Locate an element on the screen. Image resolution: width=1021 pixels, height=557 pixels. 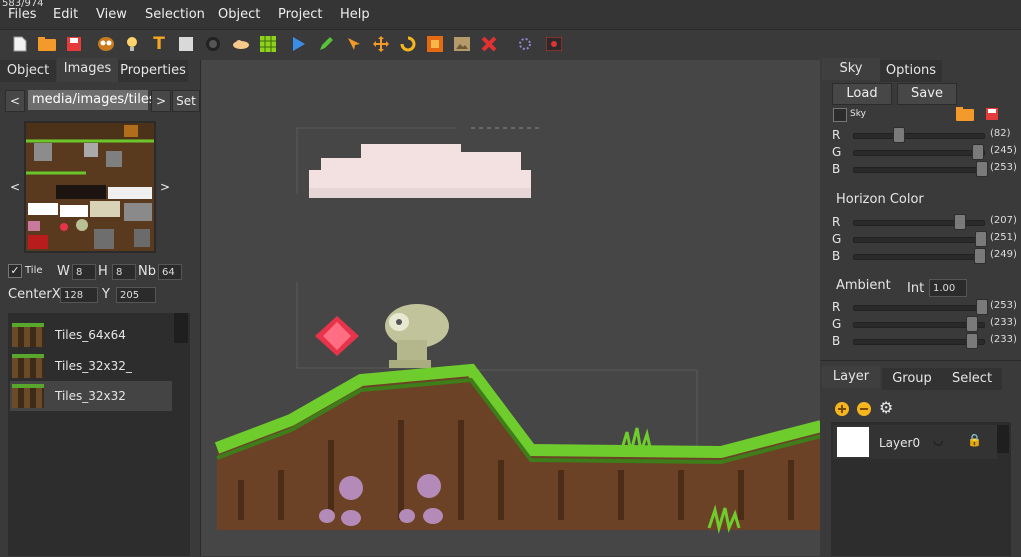
image-icon is located at coordinates (462, 44).